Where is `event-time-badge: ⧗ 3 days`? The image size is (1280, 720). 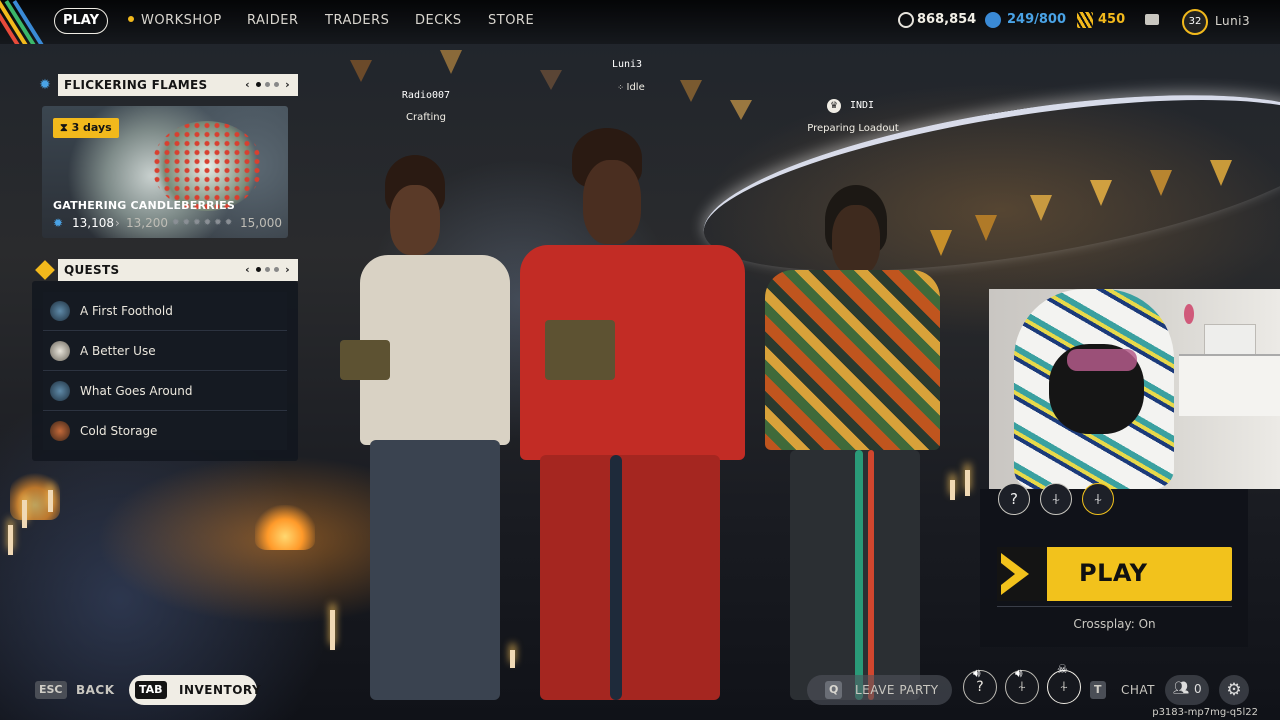
event-time-badge: ⧗ 3 days is located at coordinates (86, 128).